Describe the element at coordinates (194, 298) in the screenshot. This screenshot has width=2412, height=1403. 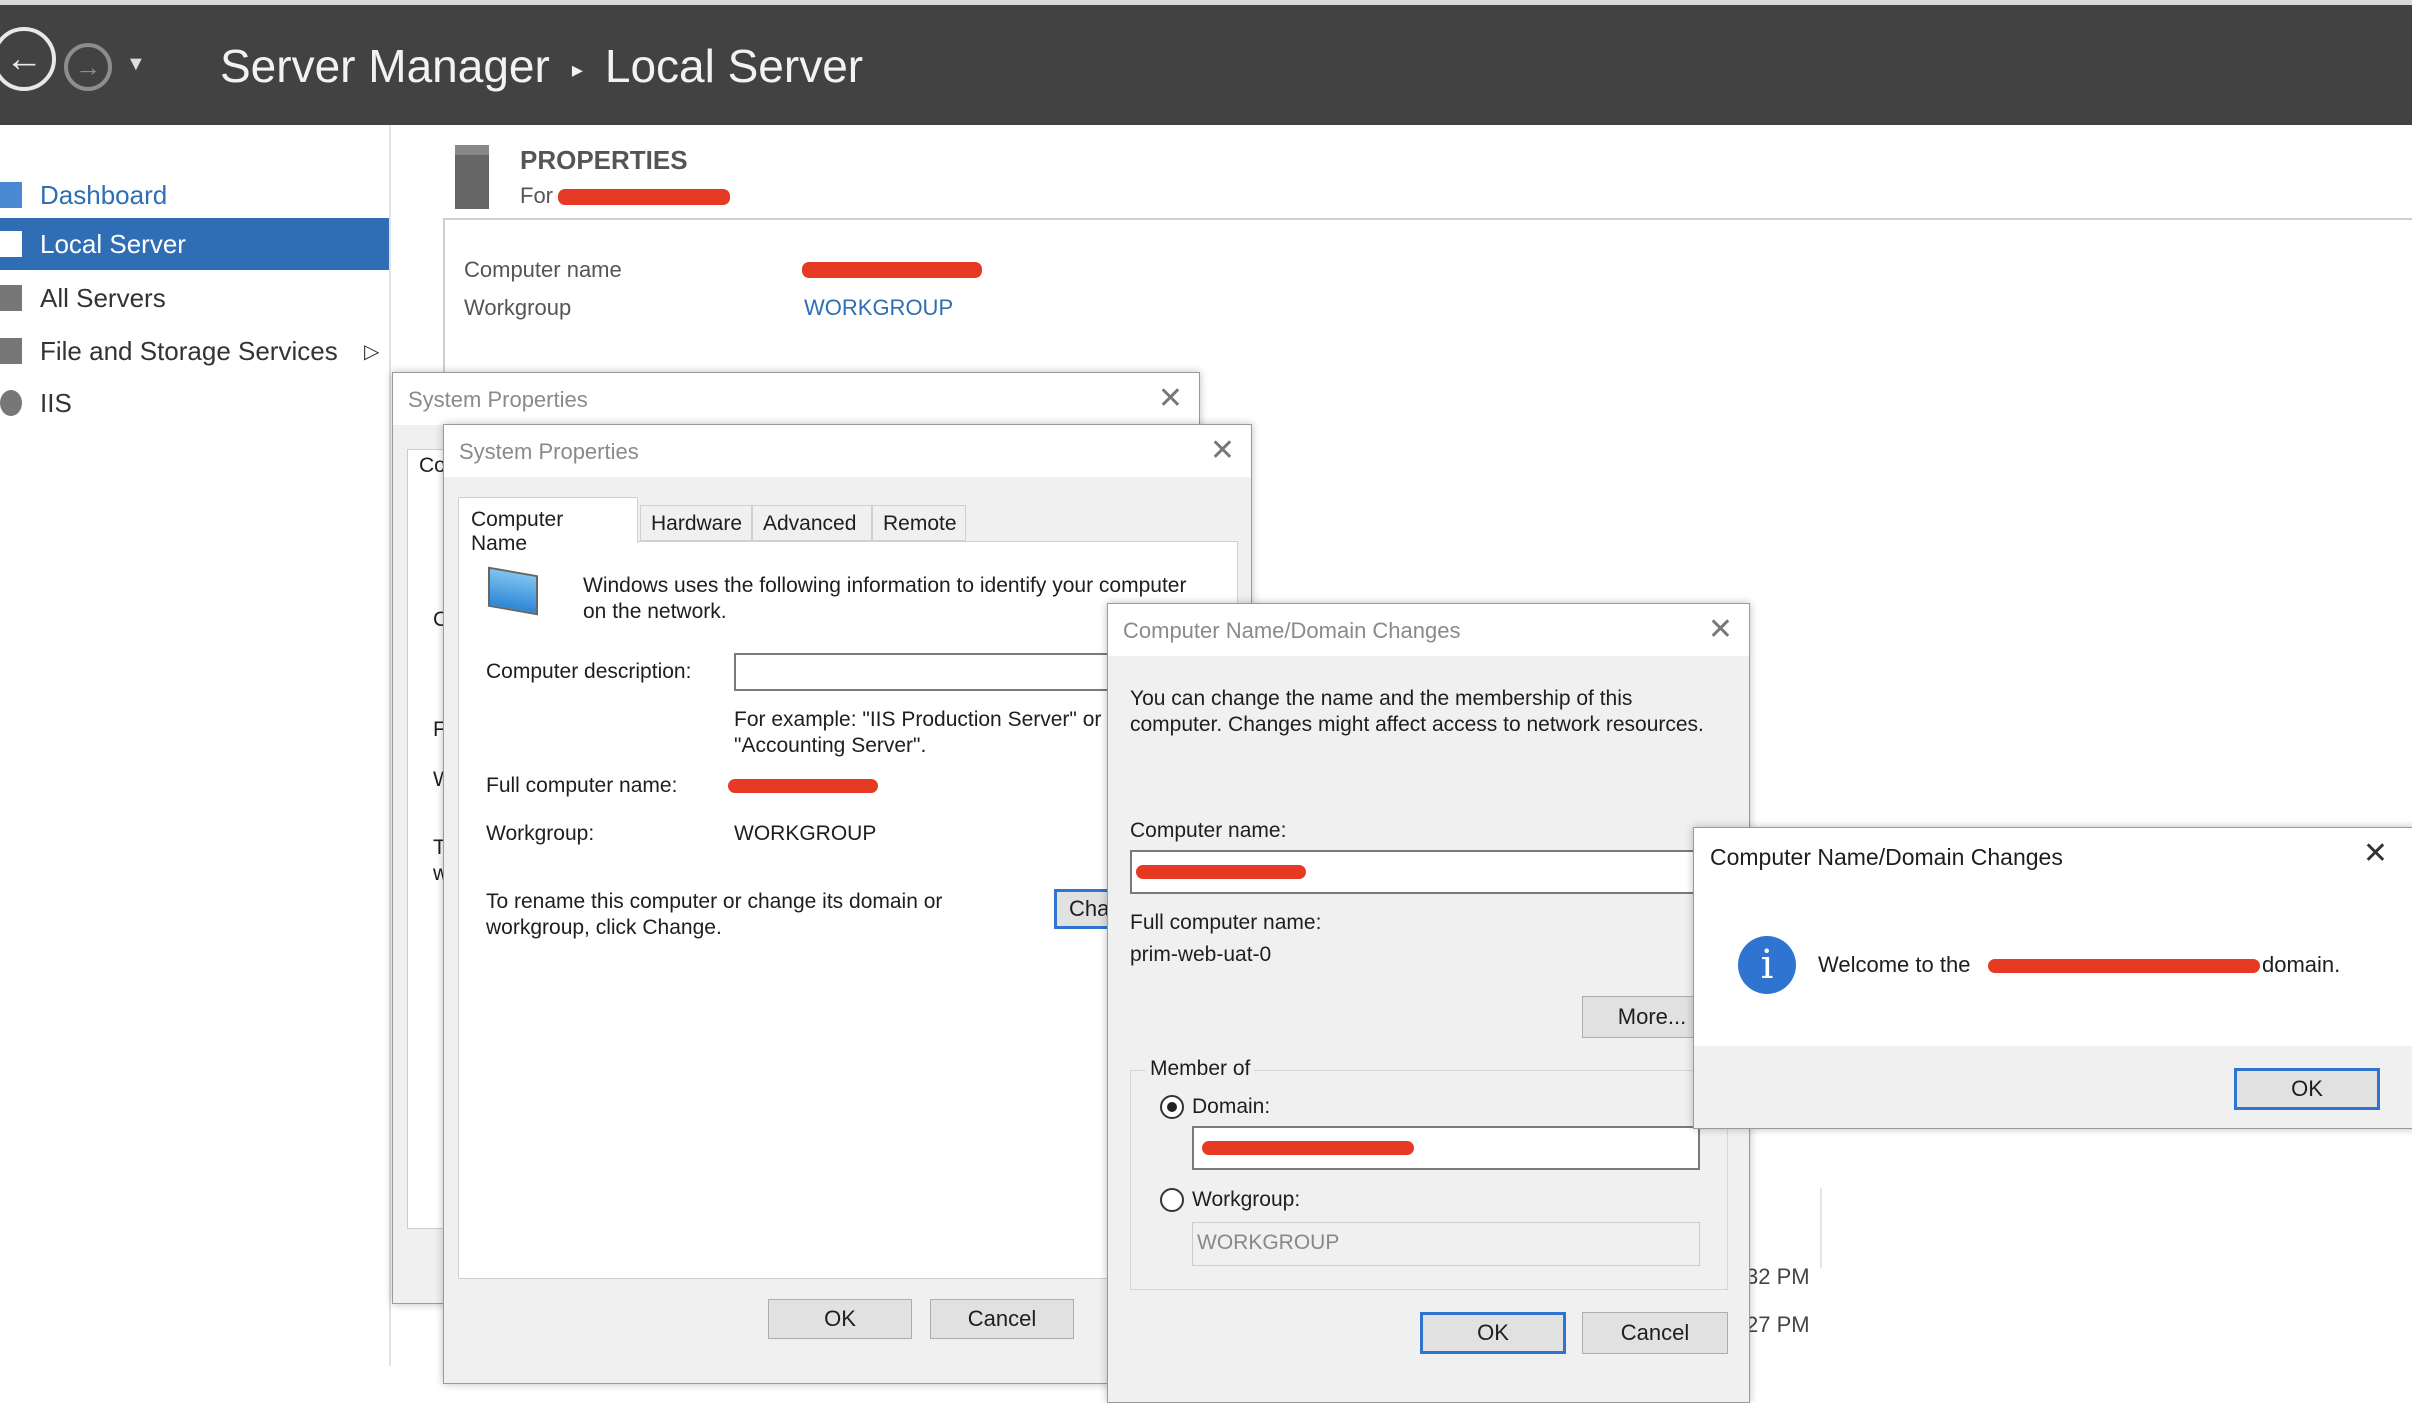
I see `sidebar-item-all-servers: All Servers` at that location.